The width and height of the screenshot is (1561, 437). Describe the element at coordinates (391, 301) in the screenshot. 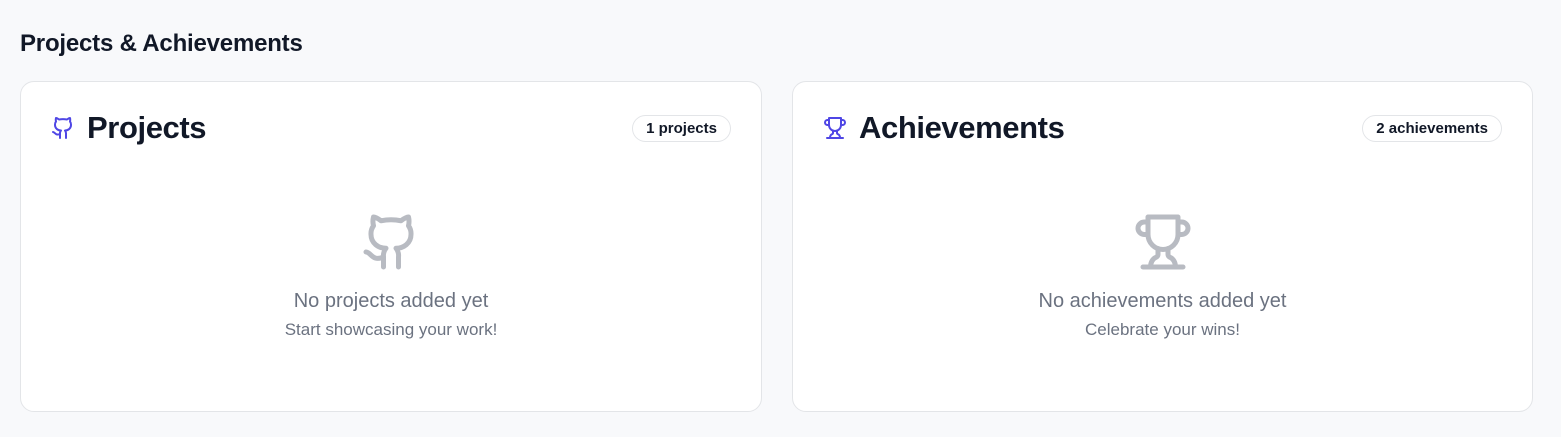

I see `projects-empty-title: No projects added yet` at that location.